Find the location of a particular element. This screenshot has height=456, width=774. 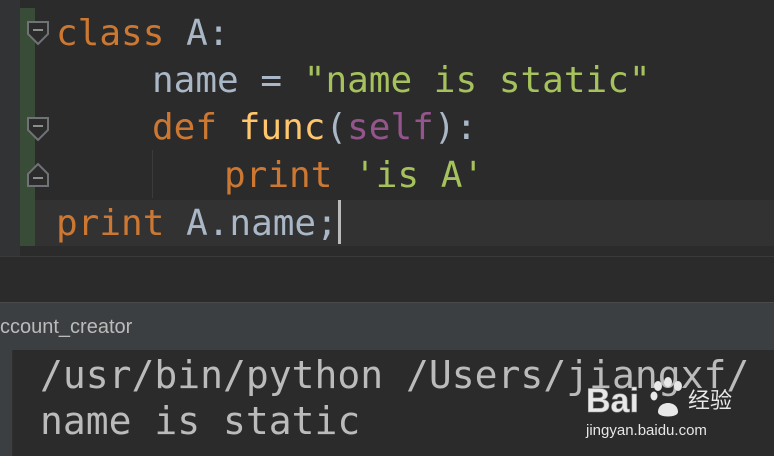

text-cursor is located at coordinates (339, 222).